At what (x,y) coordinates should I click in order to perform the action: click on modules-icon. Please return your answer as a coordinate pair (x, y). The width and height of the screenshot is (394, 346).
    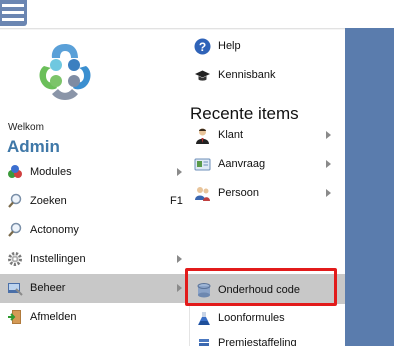
    Looking at the image, I should click on (15, 171).